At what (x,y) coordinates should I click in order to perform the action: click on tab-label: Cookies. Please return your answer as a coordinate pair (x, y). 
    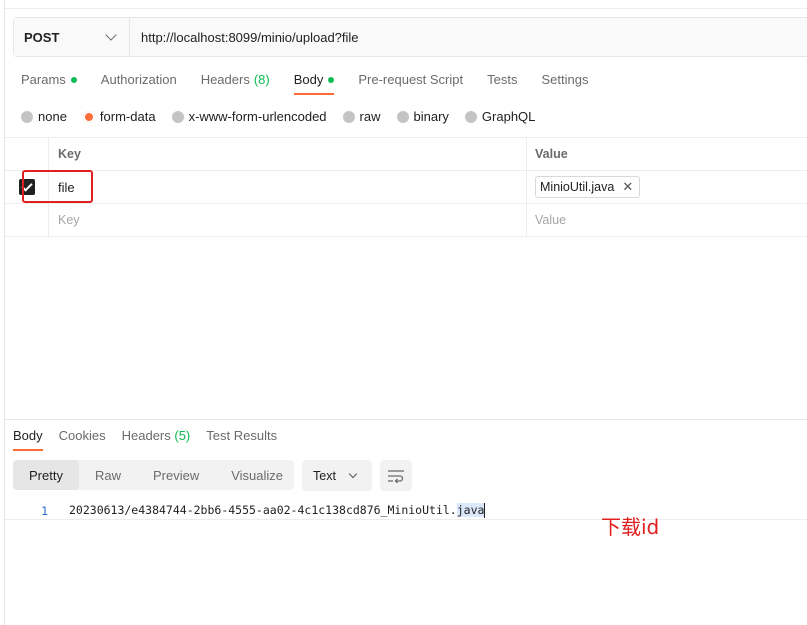
    Looking at the image, I should click on (82, 435).